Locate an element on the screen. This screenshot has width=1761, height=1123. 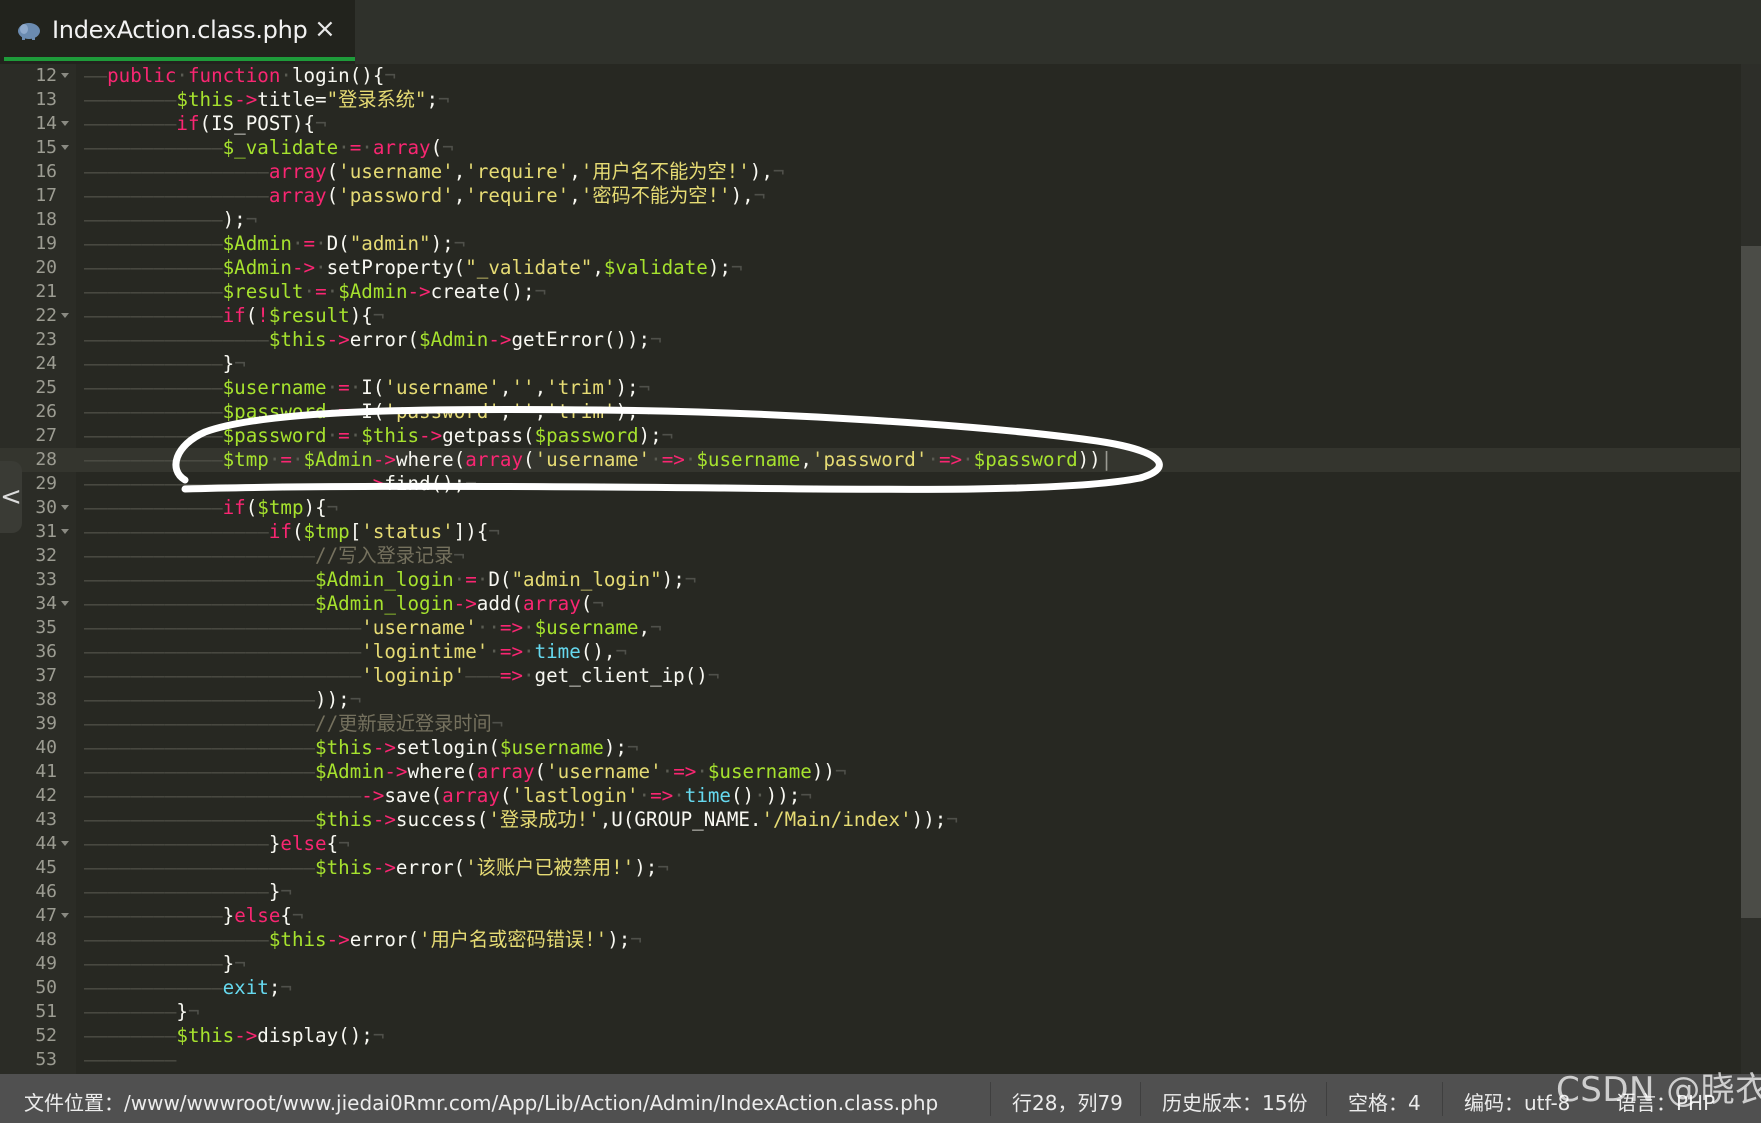
code-line: 52 ————————$this->display();¬ is located at coordinates (870, 1036).